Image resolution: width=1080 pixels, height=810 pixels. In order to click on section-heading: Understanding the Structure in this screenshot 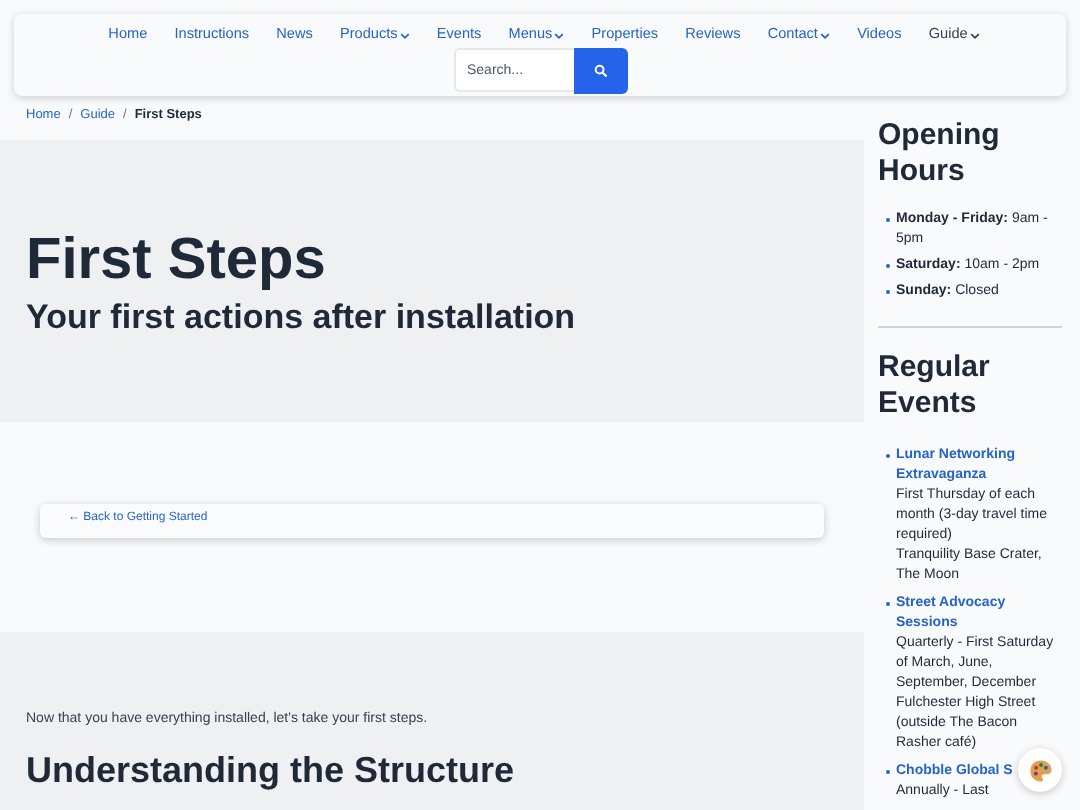, I will do `click(271, 771)`.